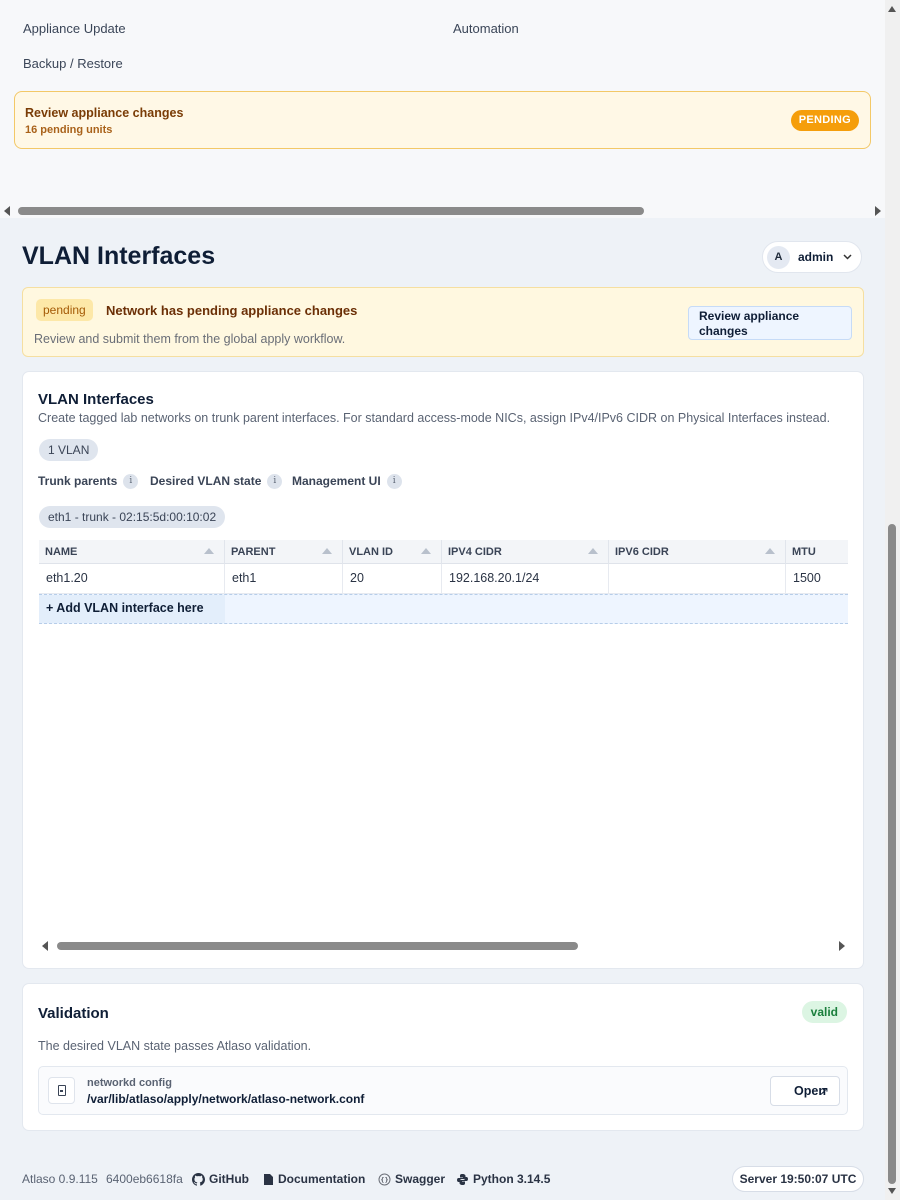 Image resolution: width=900 pixels, height=1200 pixels. Describe the element at coordinates (61, 552) in the screenshot. I see `column-label: NAME` at that location.